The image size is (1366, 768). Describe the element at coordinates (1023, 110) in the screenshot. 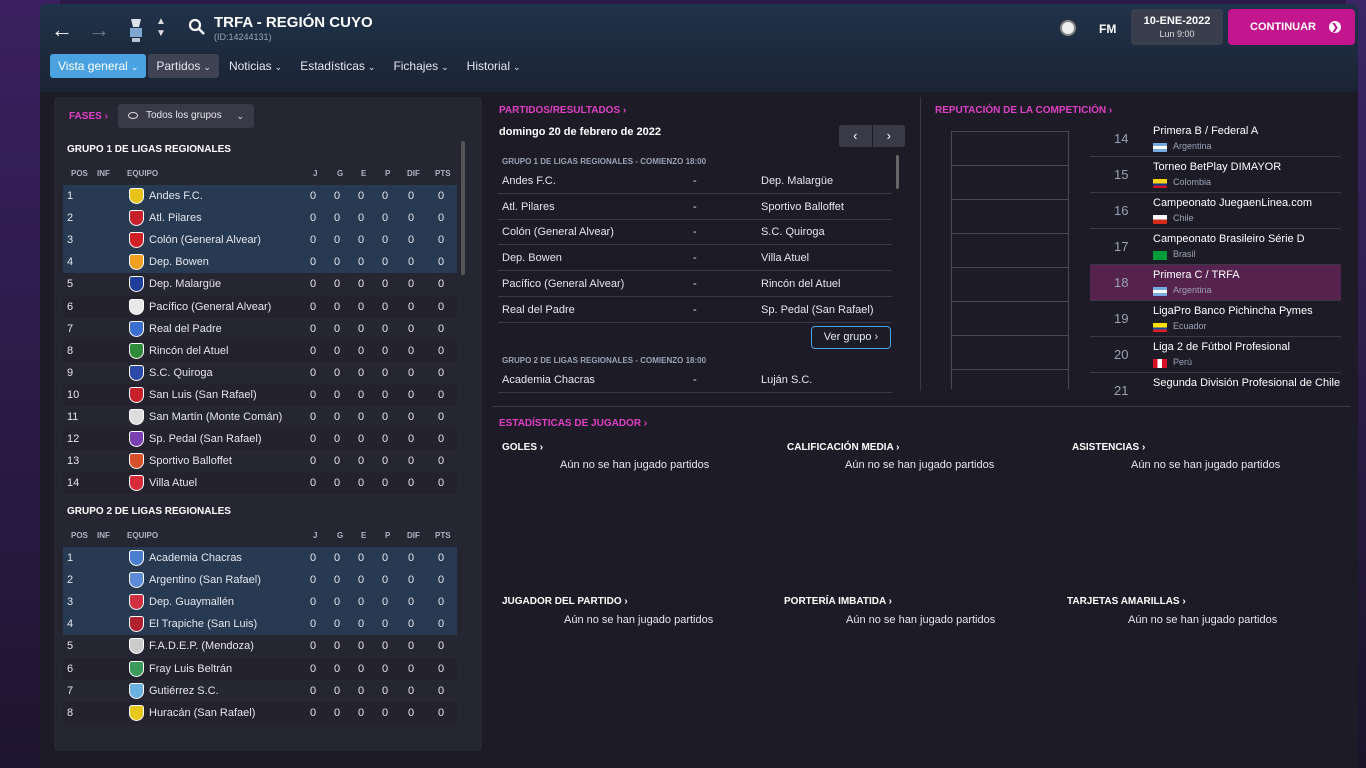

I see `reputation-link: REPUTACIÓN DE LA COMPETICIÓN ›` at that location.